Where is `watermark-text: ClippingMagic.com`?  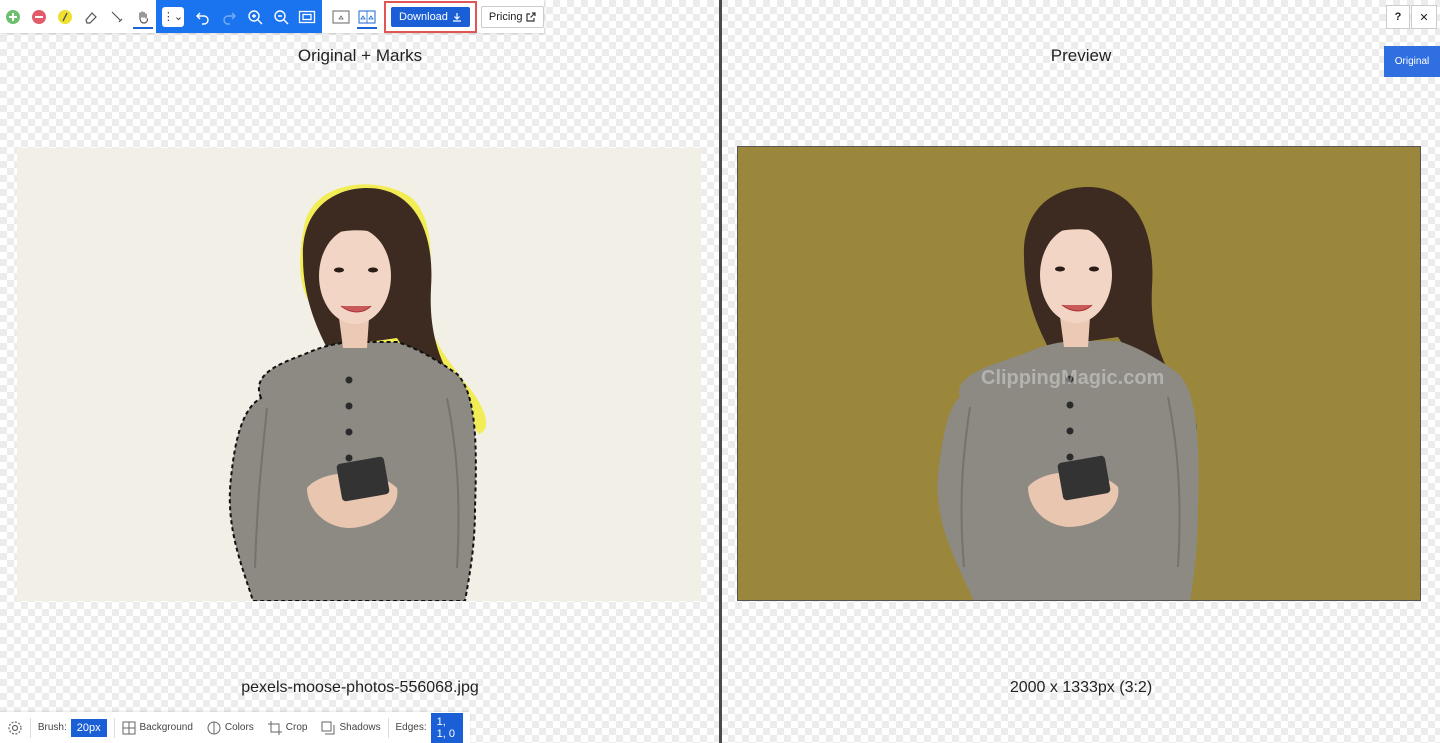 watermark-text: ClippingMagic.com is located at coordinates (1073, 378).